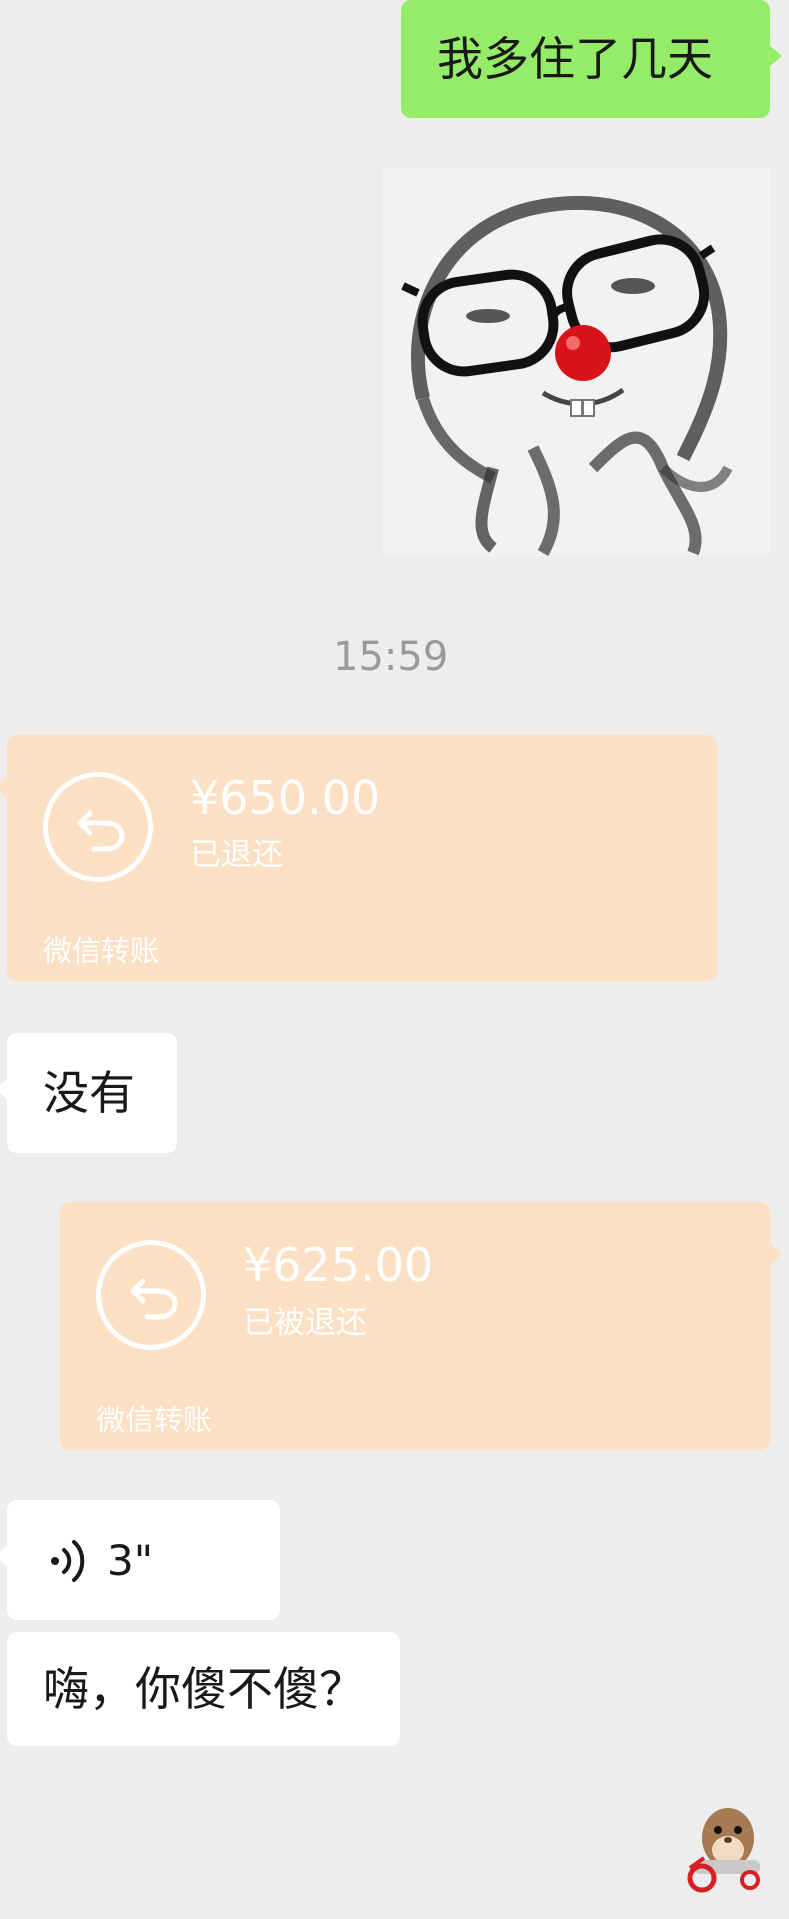 Image resolution: width=789 pixels, height=1919 pixels. Describe the element at coordinates (421, 1326) in the screenshot. I see `outgoing-transfer-card: ¥625.00 已被退还 微信转账` at that location.